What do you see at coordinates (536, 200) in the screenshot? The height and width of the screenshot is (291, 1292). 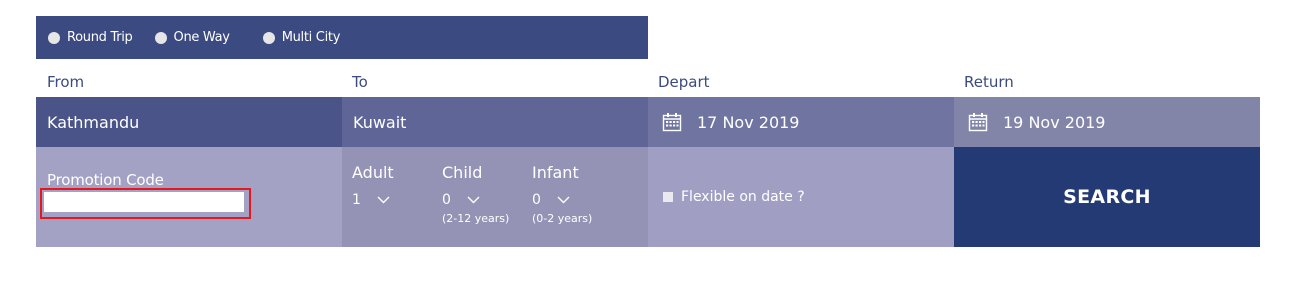 I see `infant-value: 0` at bounding box center [536, 200].